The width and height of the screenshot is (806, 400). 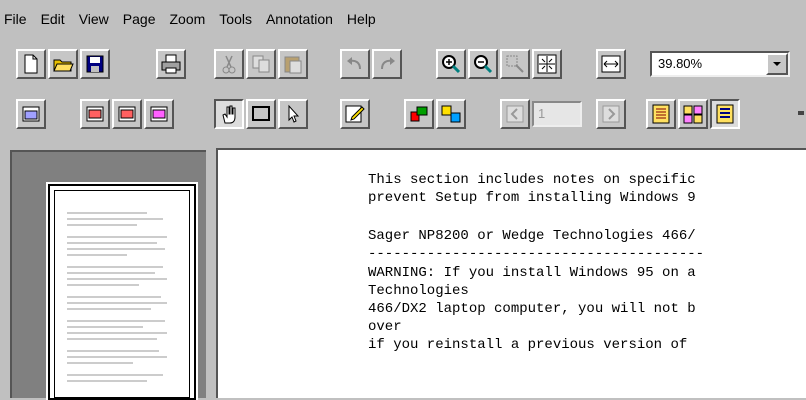 I want to click on new-icon, so click(x=31, y=64).